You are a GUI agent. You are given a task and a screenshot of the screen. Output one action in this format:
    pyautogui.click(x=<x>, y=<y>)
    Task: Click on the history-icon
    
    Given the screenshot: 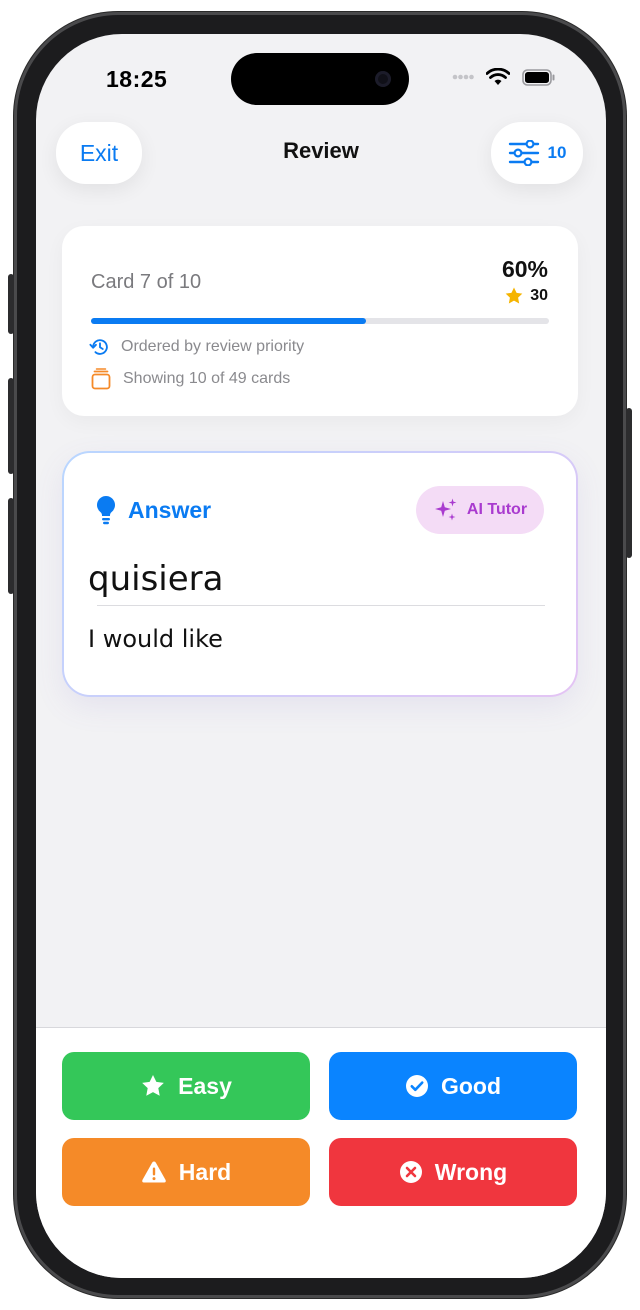 What is the action you would take?
    pyautogui.click(x=98, y=347)
    